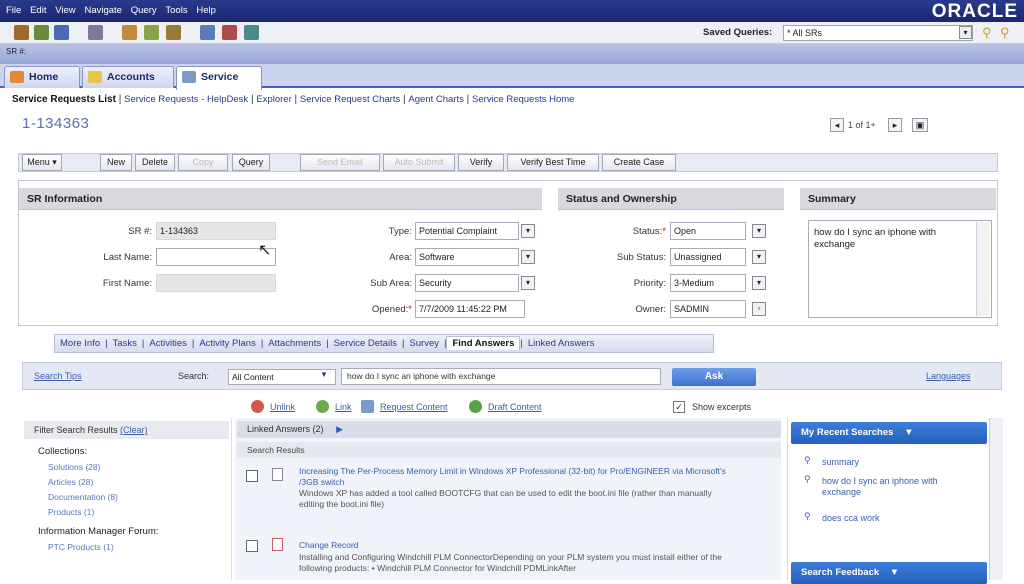 This screenshot has height=584, width=1024. I want to click on subnav-sr-home: Service Requests Home, so click(523, 99).